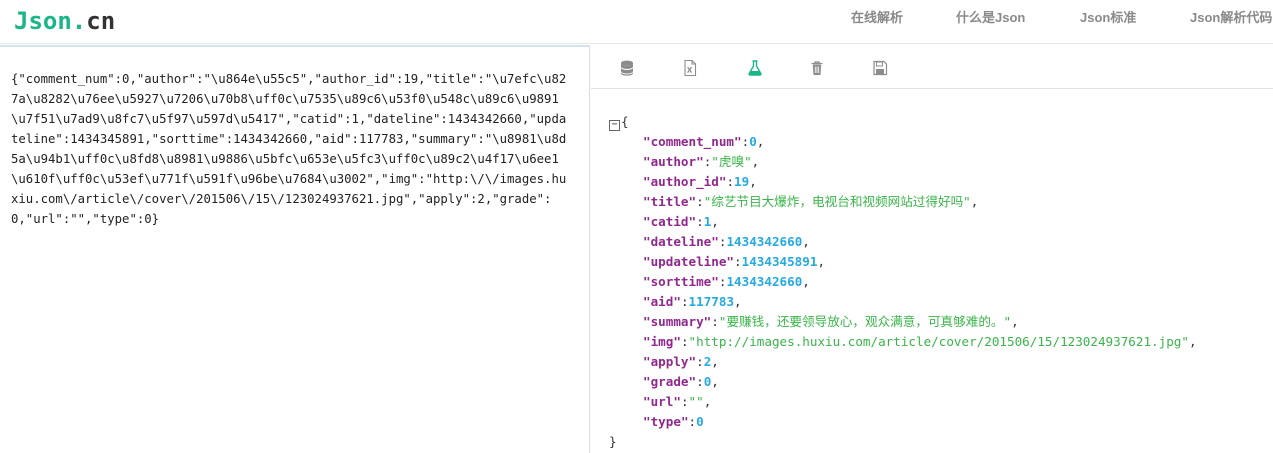 This screenshot has height=453, width=1273. I want to click on tree-entry: "url":"",, so click(903, 402).